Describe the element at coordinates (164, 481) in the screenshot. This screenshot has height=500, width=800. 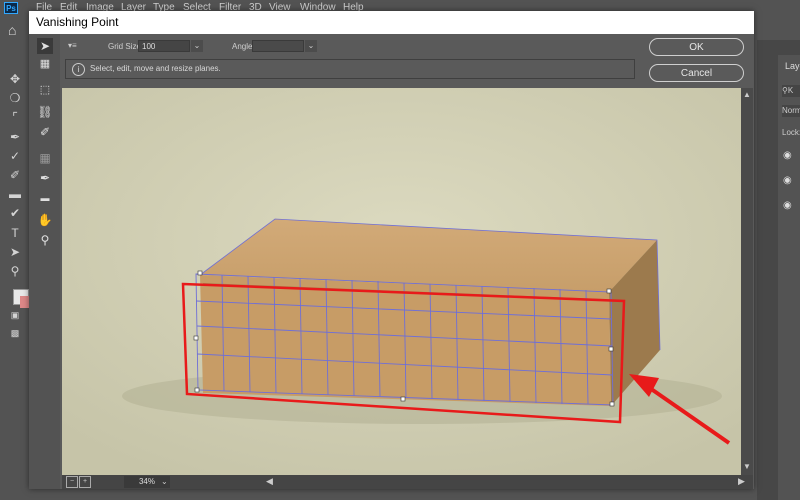
I see `zoom-dropdown-icon: ⌄` at that location.